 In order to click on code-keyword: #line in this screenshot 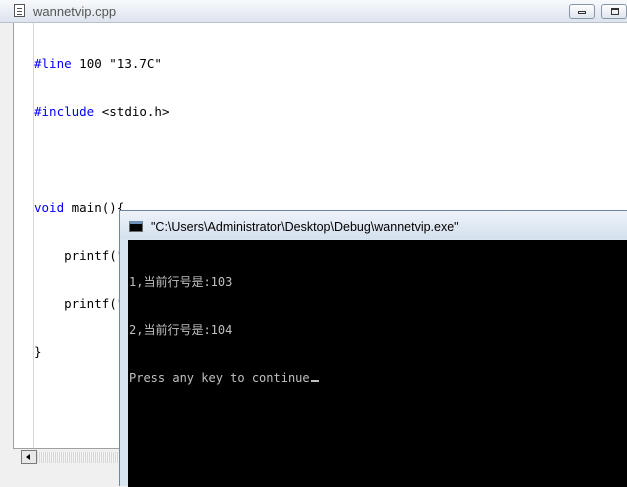, I will do `click(53, 63)`.